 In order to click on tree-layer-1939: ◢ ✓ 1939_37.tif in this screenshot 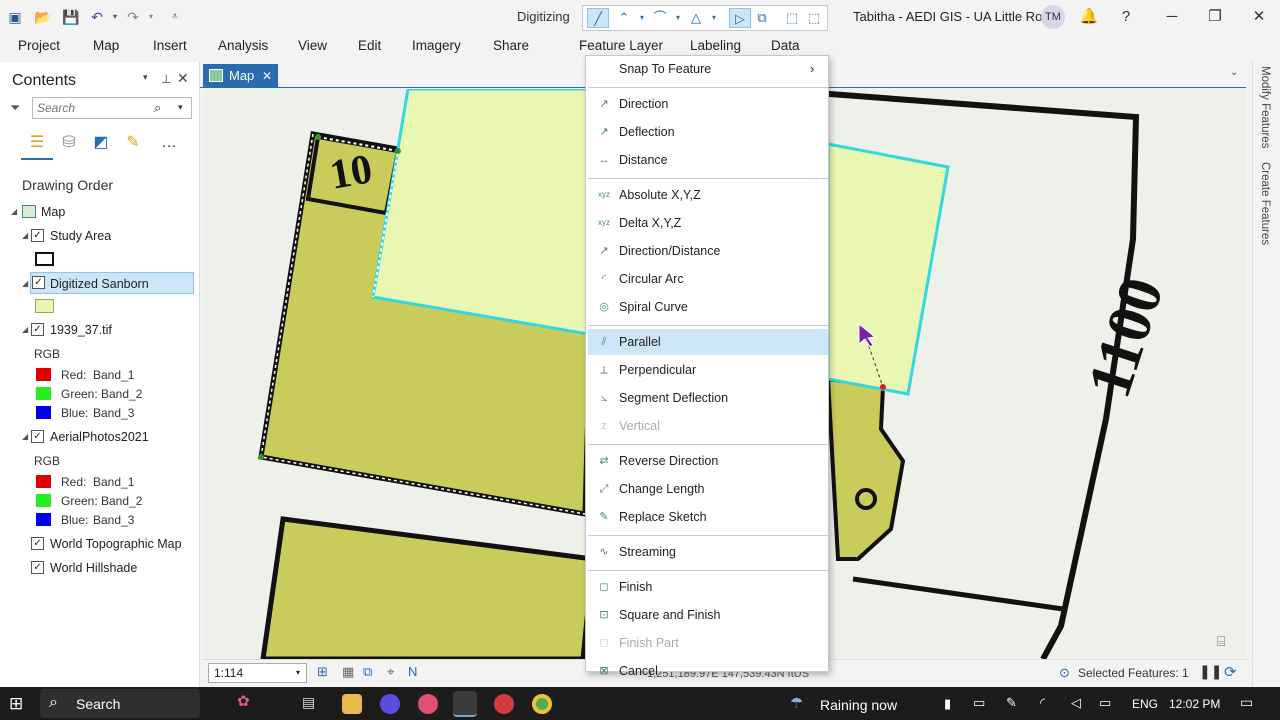, I will do `click(98, 330)`.